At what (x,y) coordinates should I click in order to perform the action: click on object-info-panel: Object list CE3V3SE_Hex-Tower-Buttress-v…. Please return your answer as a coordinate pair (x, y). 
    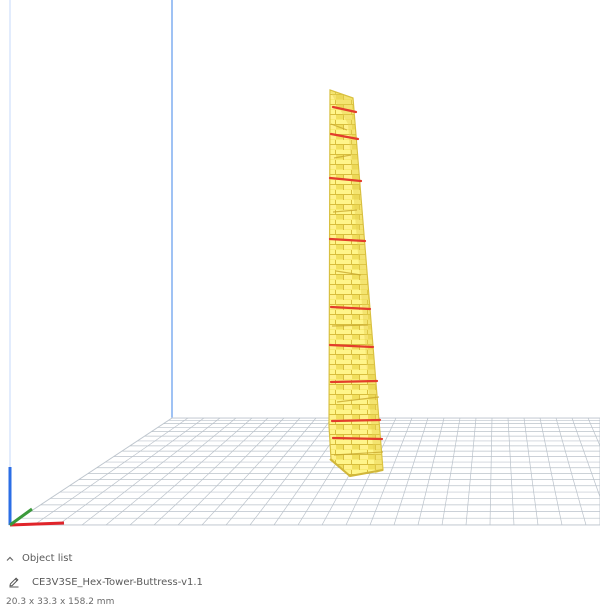
    Looking at the image, I should click on (300, 579).